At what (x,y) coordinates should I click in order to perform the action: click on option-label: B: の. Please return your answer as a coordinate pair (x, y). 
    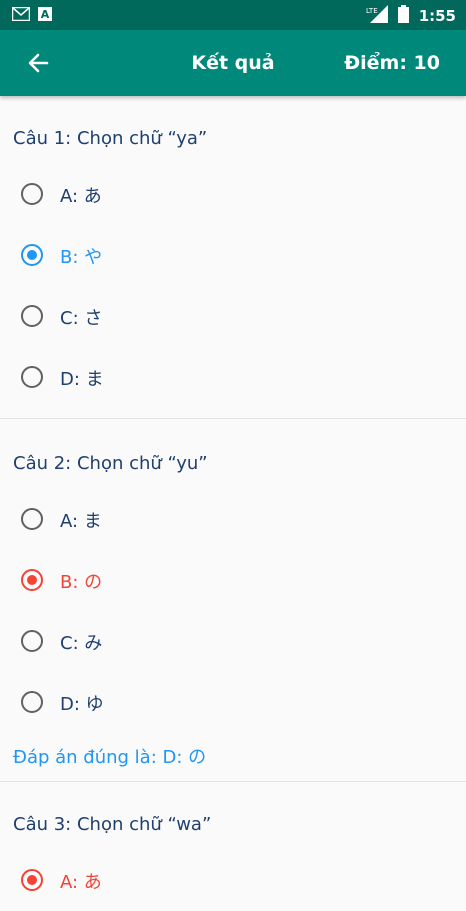
    Looking at the image, I should click on (81, 582).